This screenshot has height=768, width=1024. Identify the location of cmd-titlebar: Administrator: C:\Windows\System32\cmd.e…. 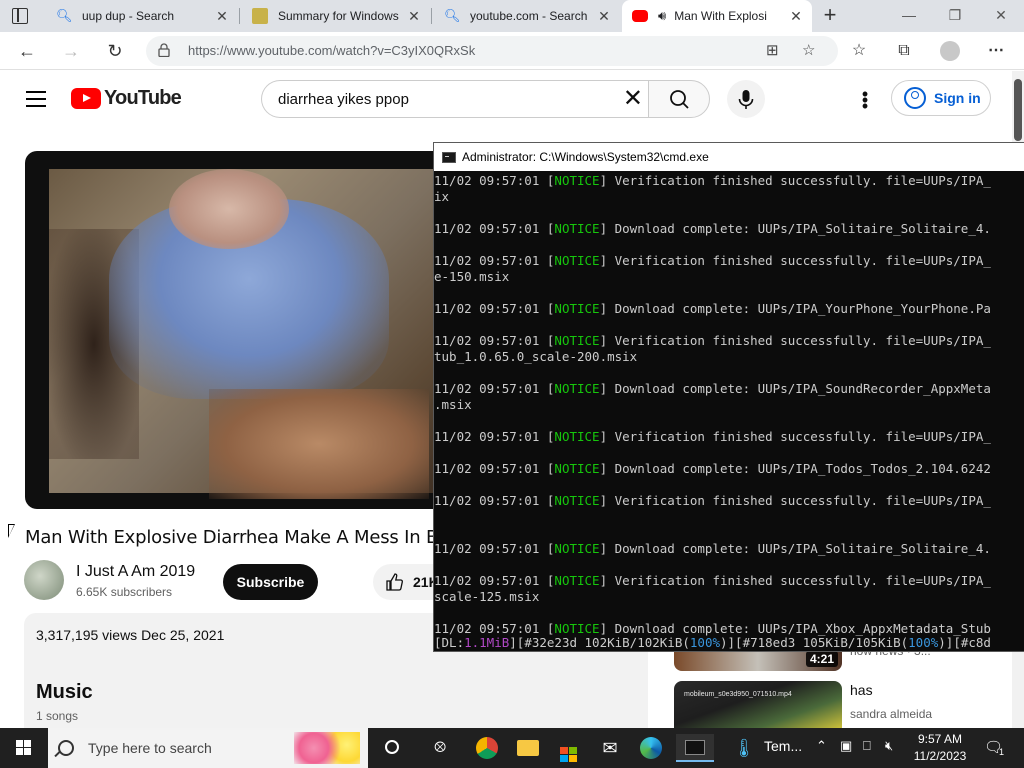
(729, 157).